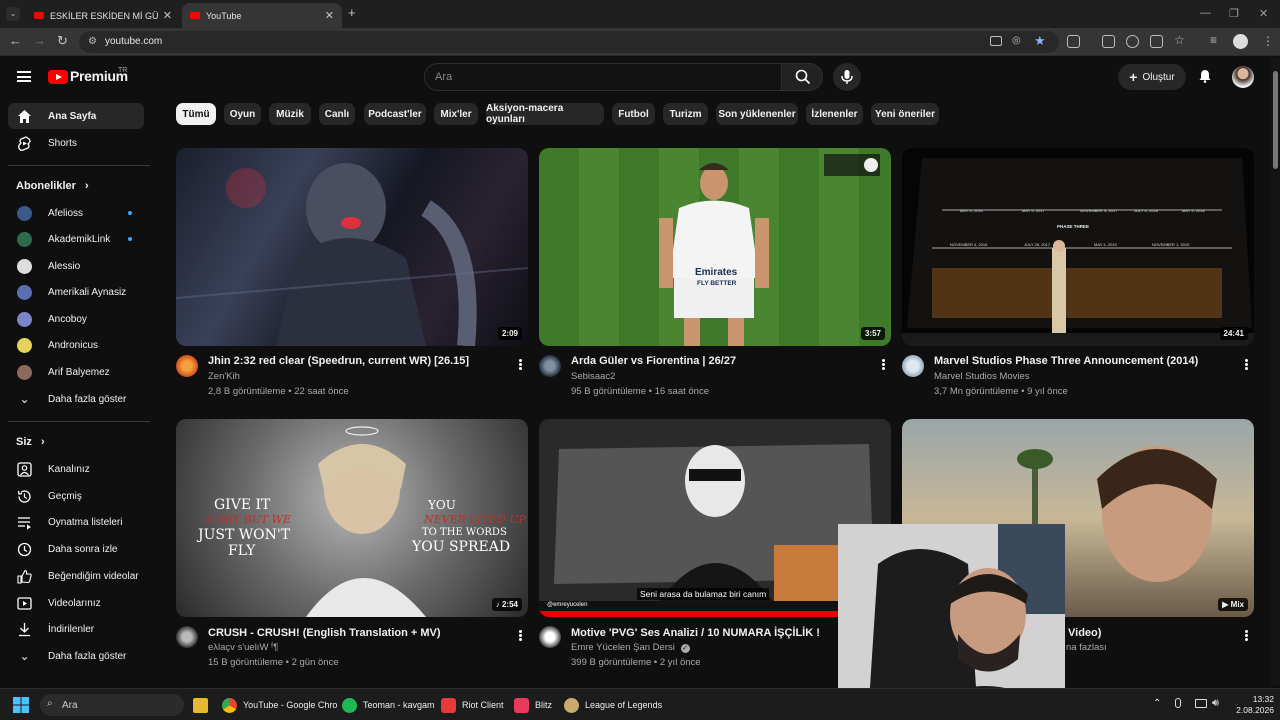  Describe the element at coordinates (1156, 41) in the screenshot. I see `sidepanel-icon` at that location.